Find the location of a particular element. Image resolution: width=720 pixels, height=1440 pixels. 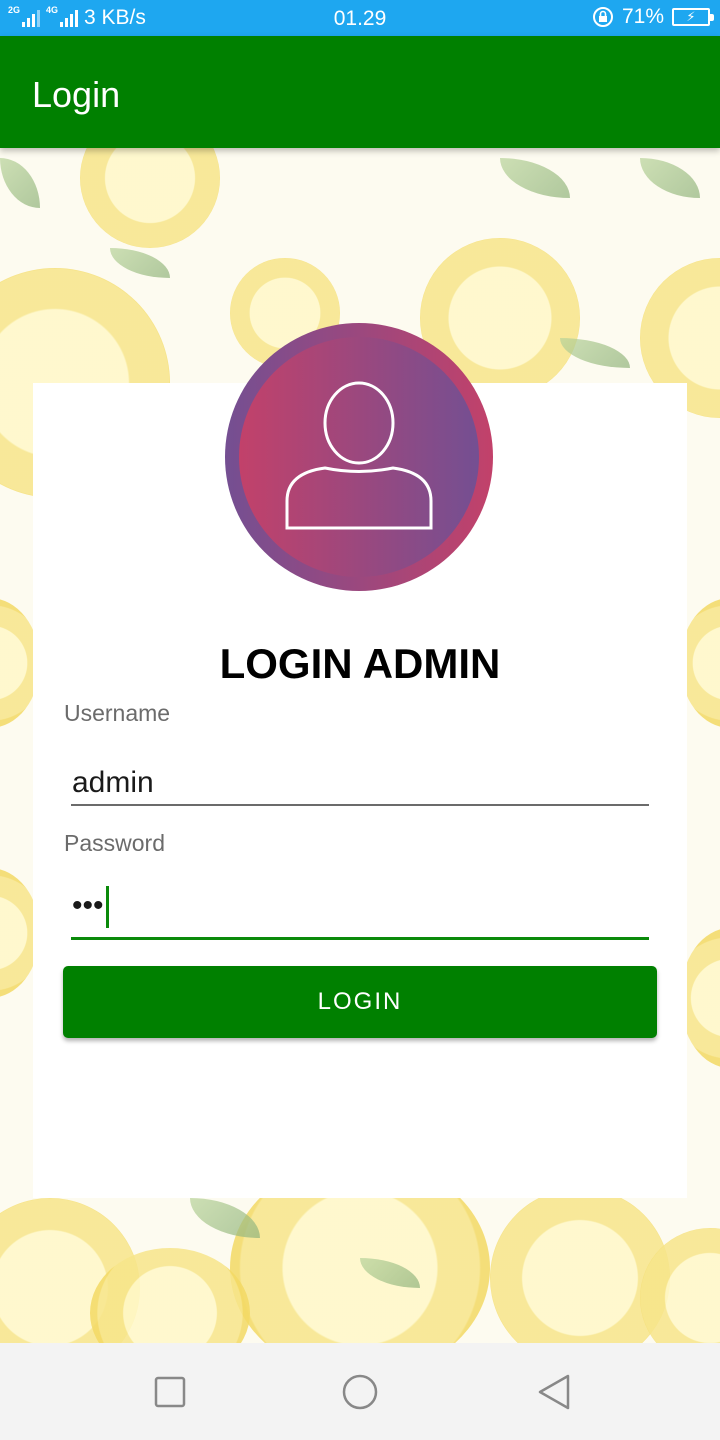

circle-icon is located at coordinates (360, 1392).